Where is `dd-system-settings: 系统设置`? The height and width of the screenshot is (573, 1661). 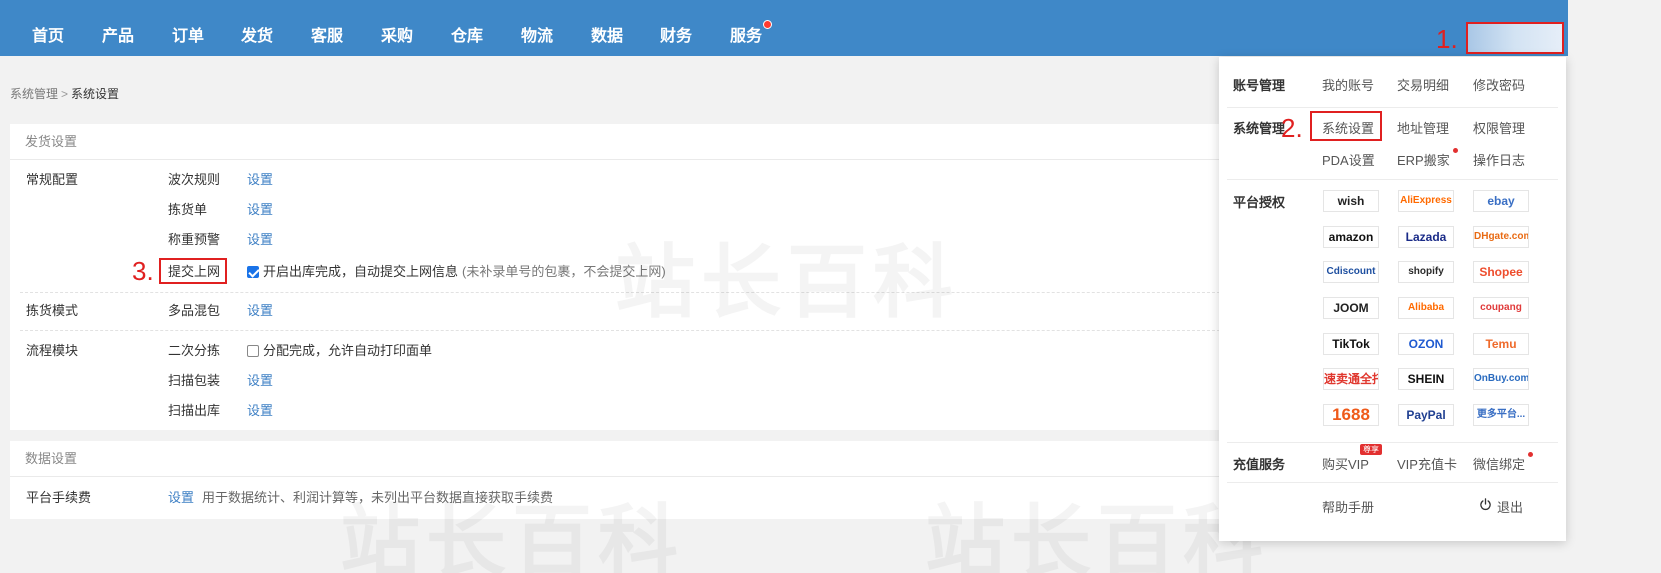
dd-system-settings: 系统设置 is located at coordinates (1348, 127).